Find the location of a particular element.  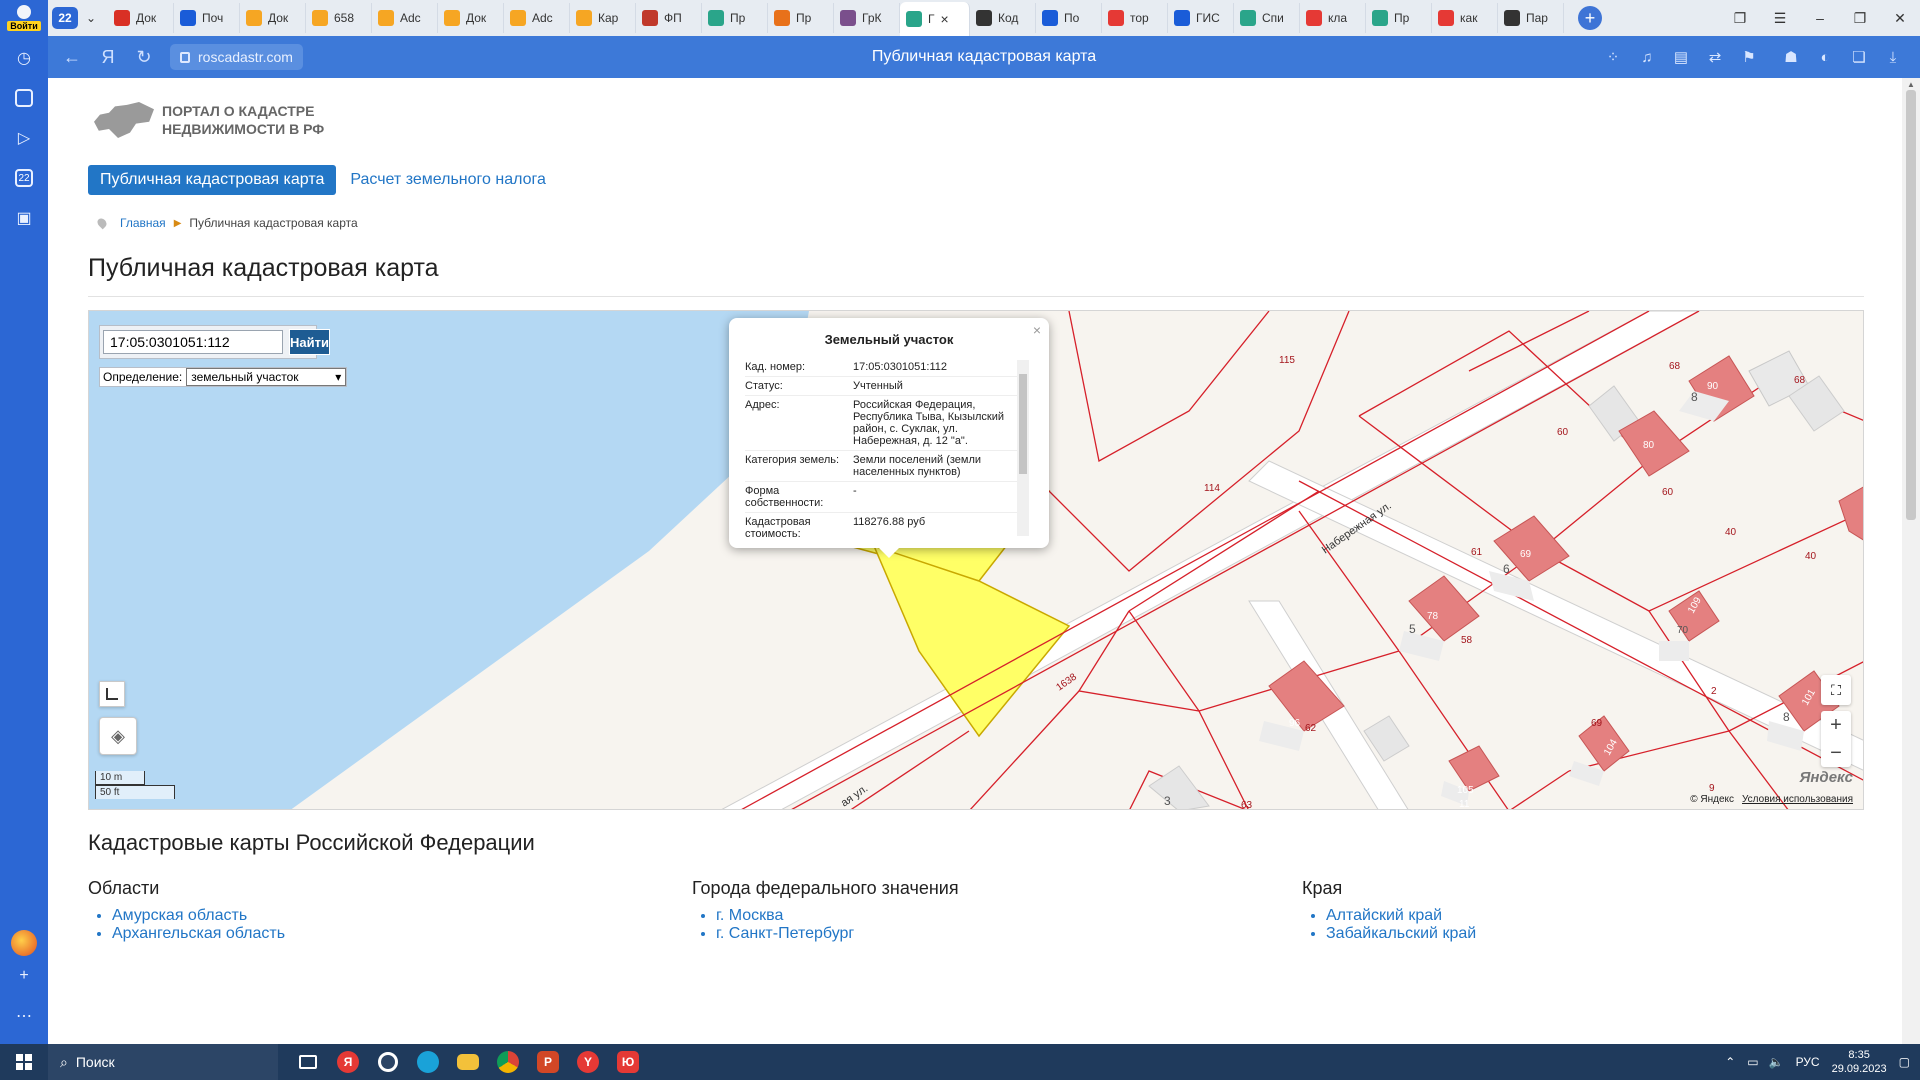

cadastral-search-box: Найти is located at coordinates (214, 342).